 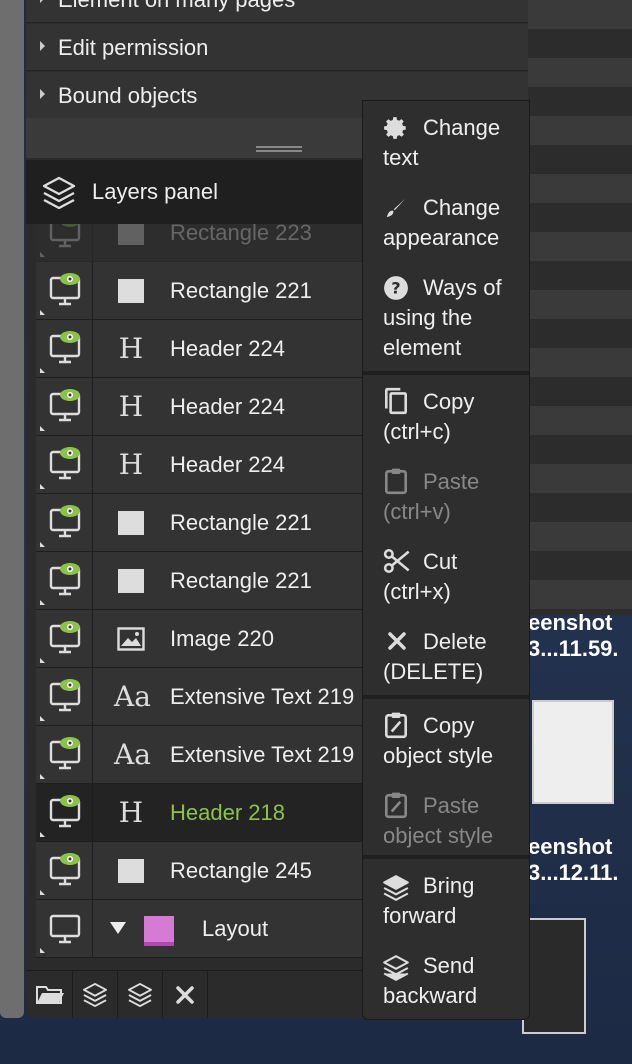 What do you see at coordinates (446, 500) in the screenshot?
I see `menu-item-paste: Paste (ctrl+v)` at bounding box center [446, 500].